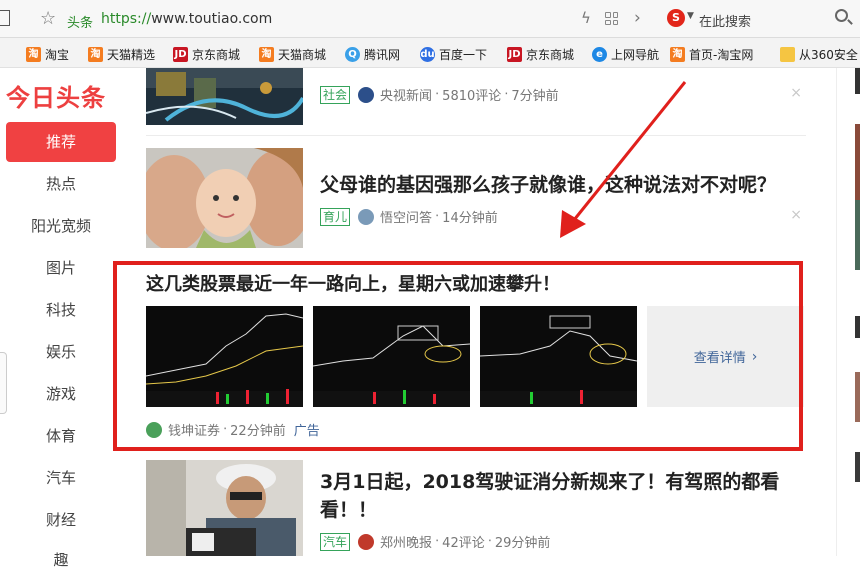 The width and height of the screenshot is (860, 580). I want to click on channel-9: 财经, so click(61, 520).